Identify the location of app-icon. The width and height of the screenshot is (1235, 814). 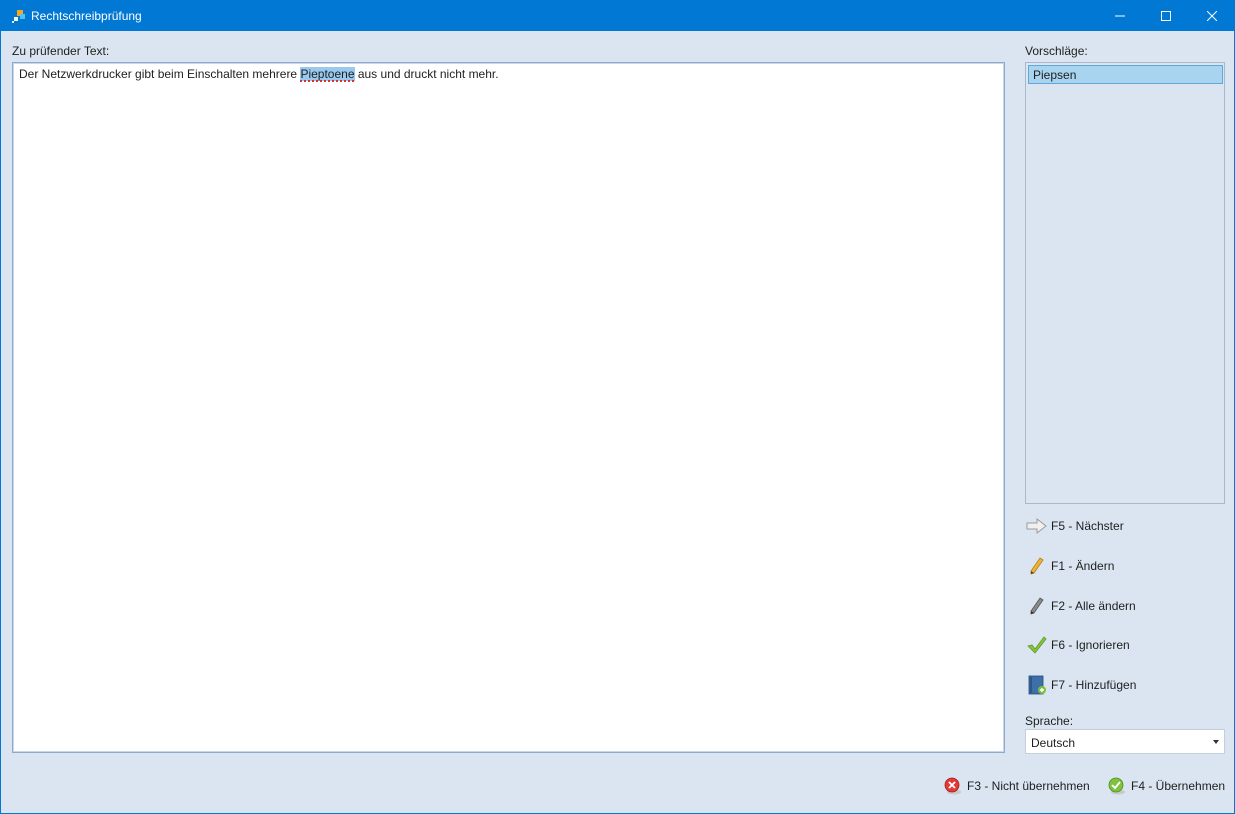
(19, 16).